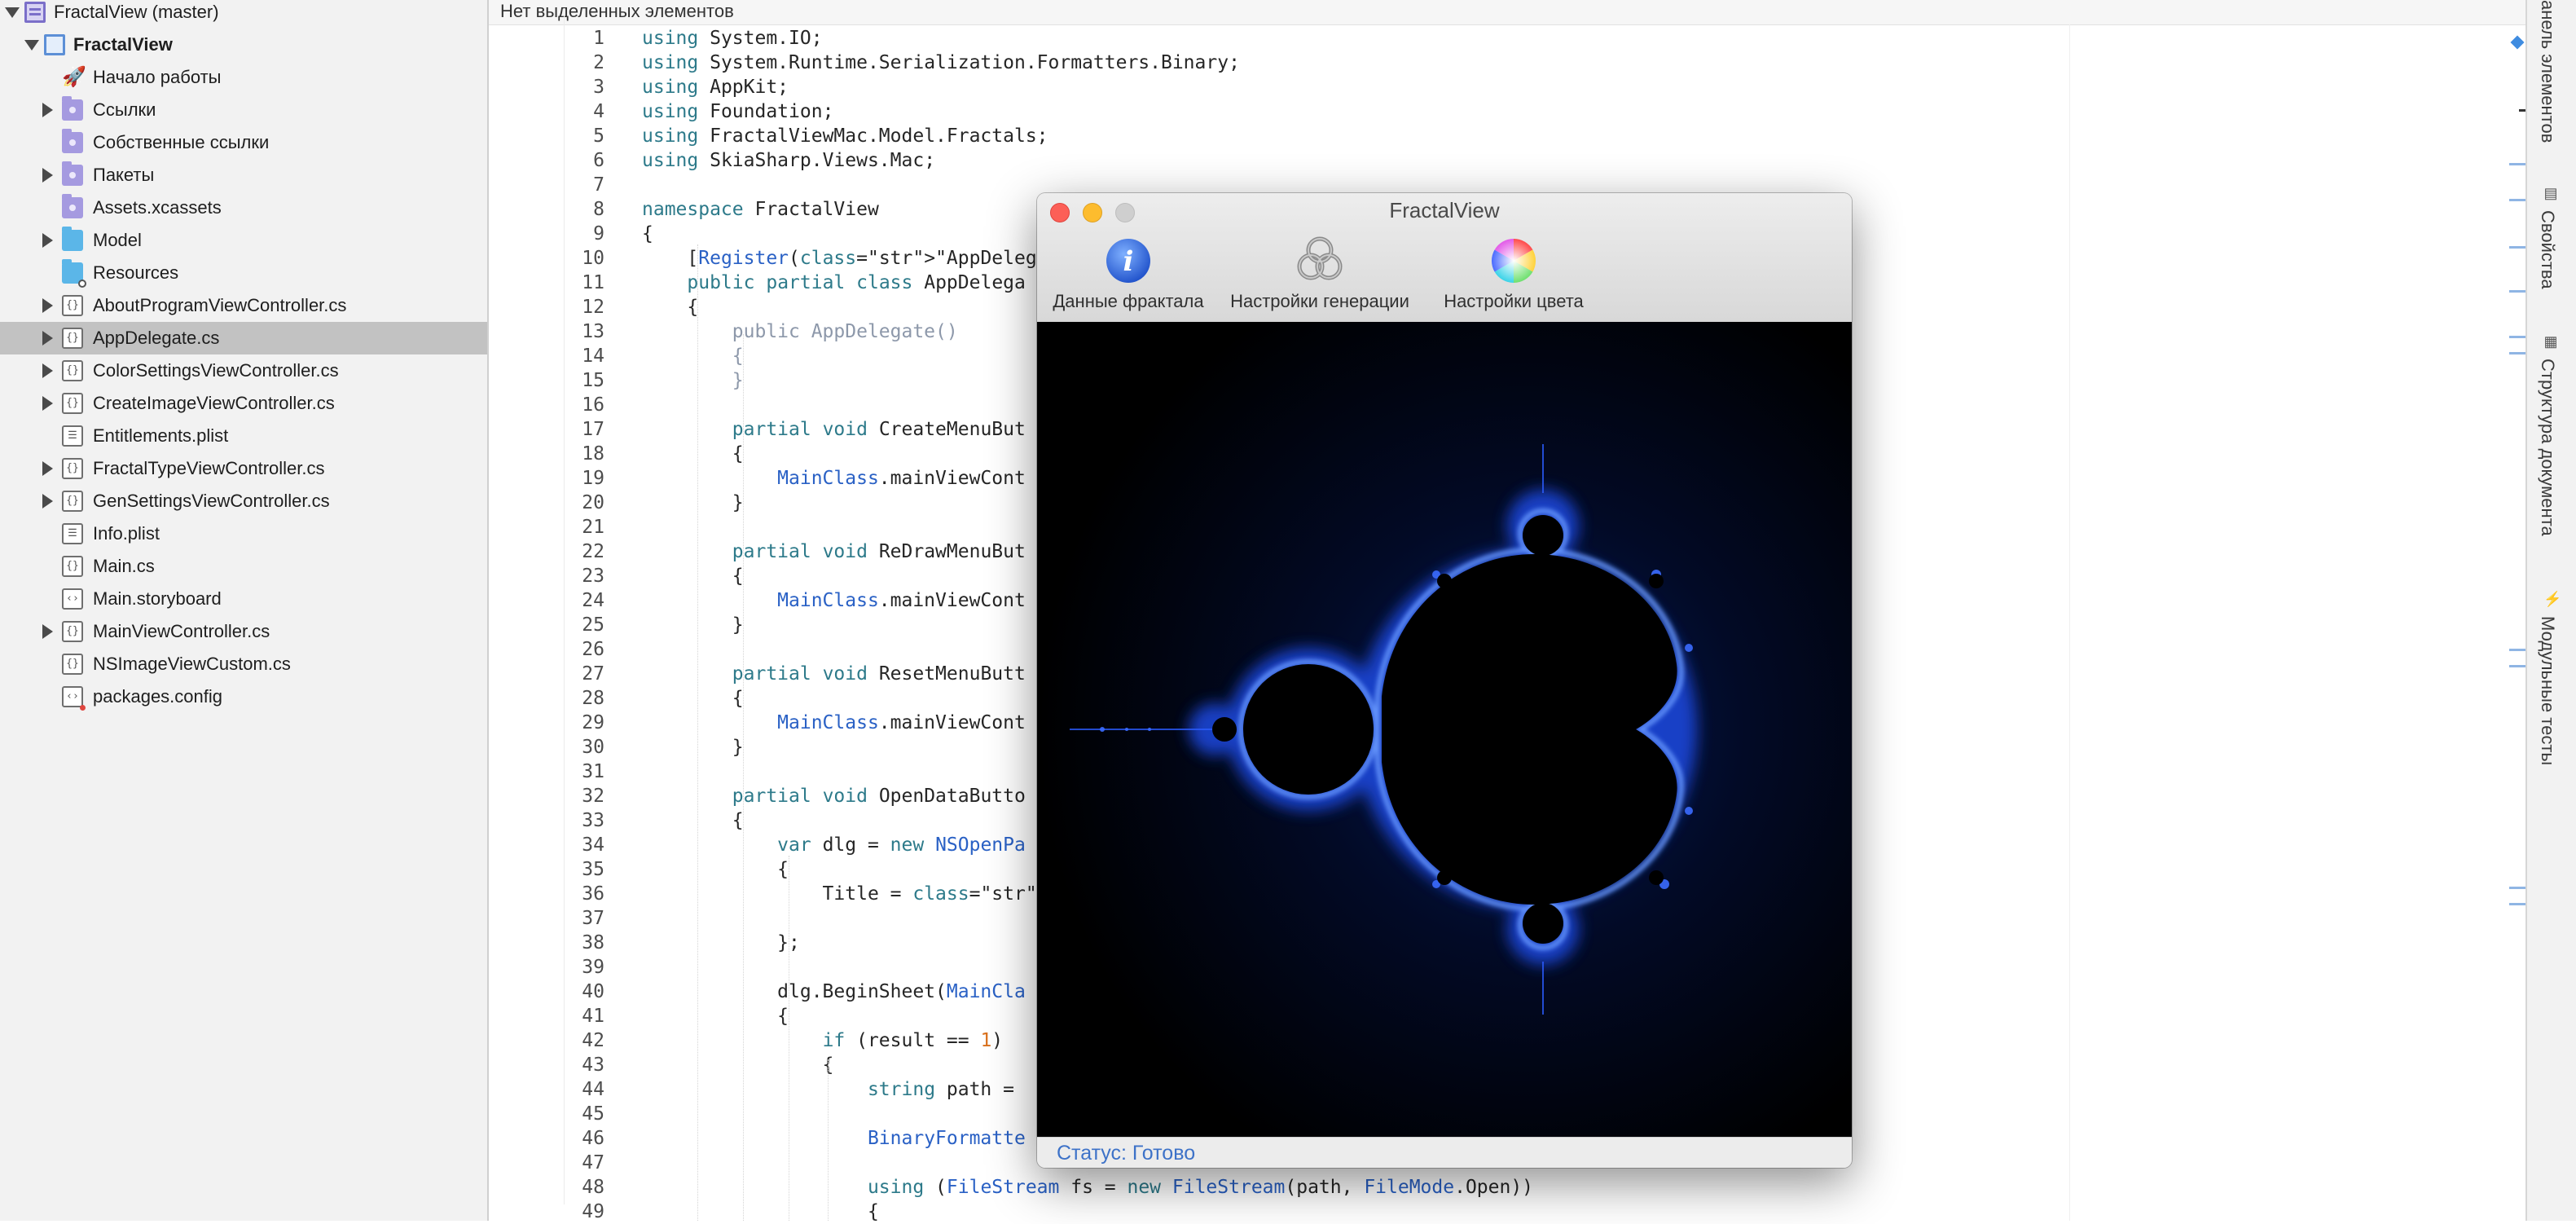 The image size is (2576, 1224). I want to click on sidebar-item-file: ‹› Main.storyboard, so click(243, 599).